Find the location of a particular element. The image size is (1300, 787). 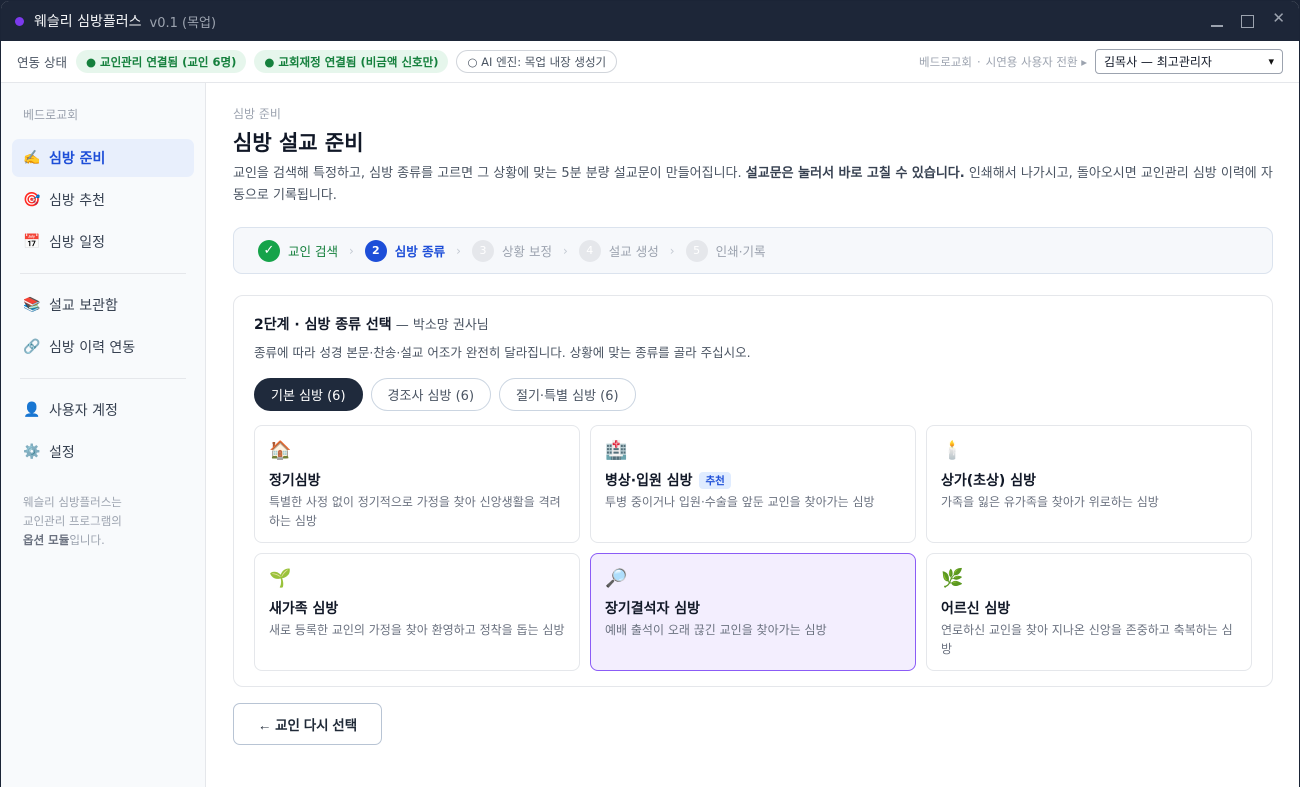

sidebar-item-history-sync: 🔗 심방 이력 연동 is located at coordinates (103, 347).